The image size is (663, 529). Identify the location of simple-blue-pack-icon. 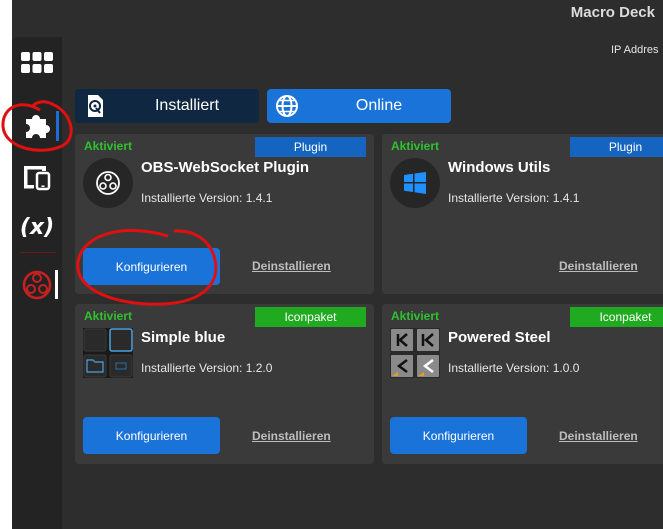
(108, 353).